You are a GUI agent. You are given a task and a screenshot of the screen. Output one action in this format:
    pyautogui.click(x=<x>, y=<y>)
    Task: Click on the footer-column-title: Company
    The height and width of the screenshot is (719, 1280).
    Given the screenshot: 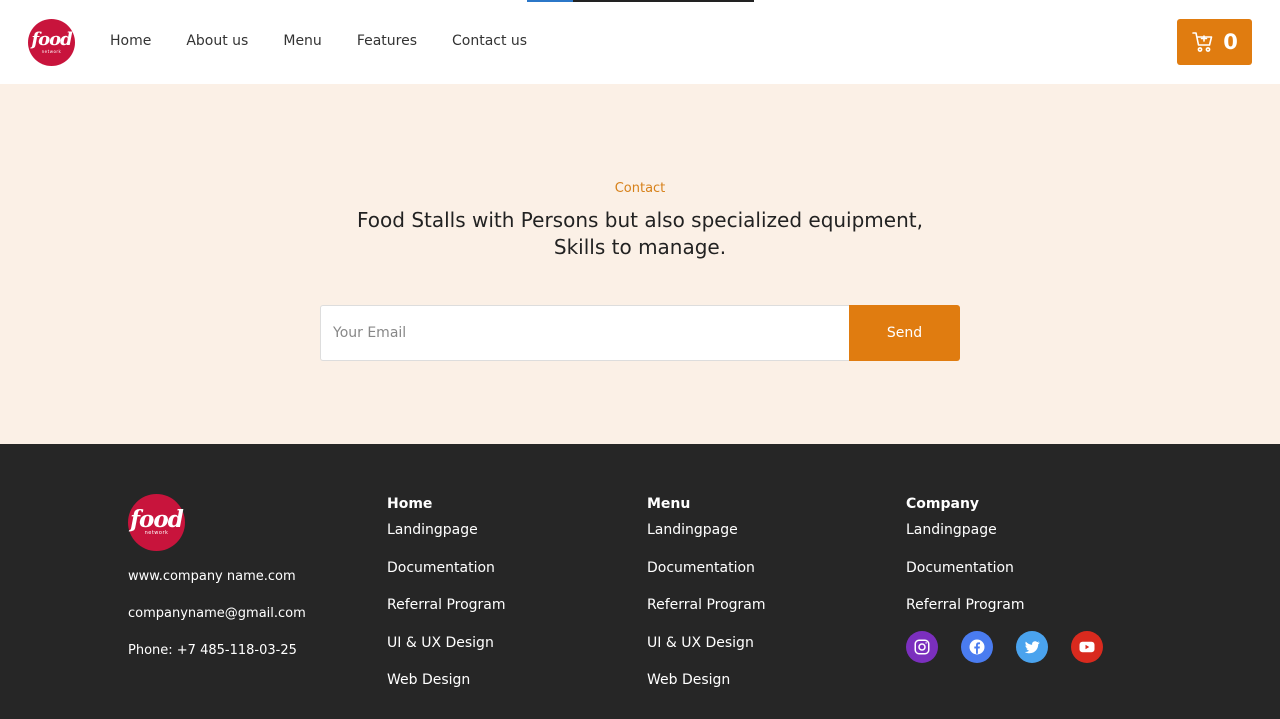 What is the action you would take?
    pyautogui.click(x=943, y=504)
    